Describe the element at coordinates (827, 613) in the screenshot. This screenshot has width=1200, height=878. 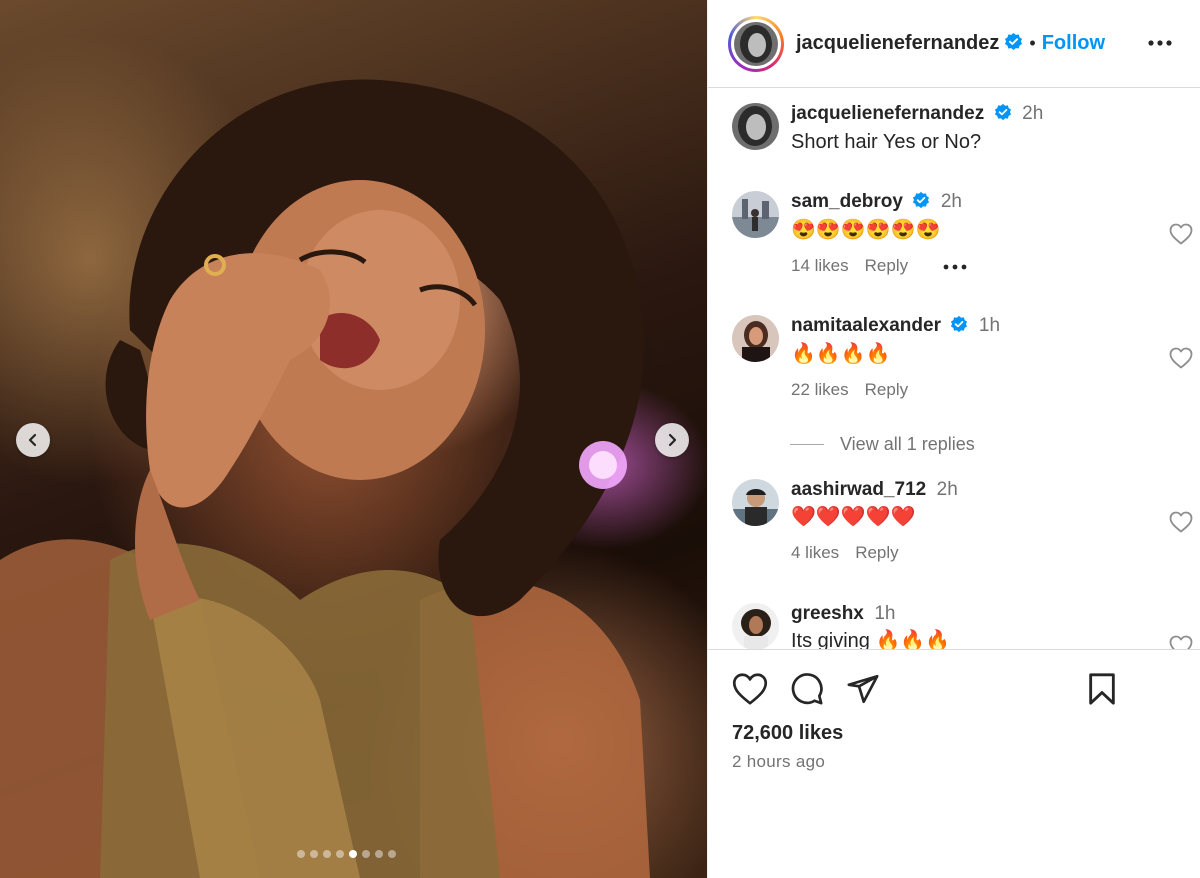
I see `comment-username: greeshx` at that location.